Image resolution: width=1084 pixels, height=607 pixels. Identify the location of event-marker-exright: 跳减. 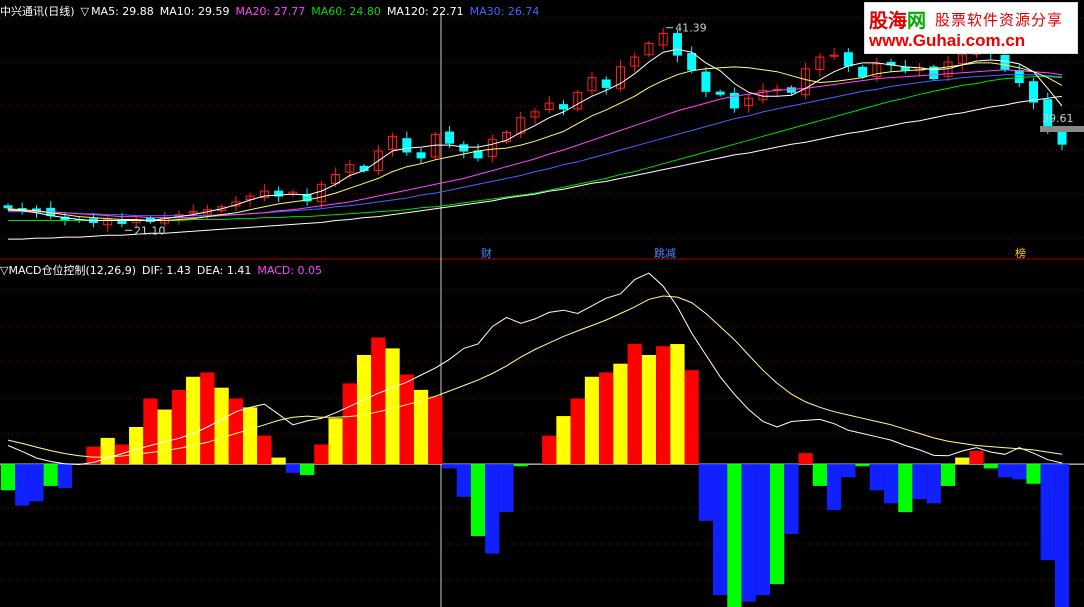
(665, 253).